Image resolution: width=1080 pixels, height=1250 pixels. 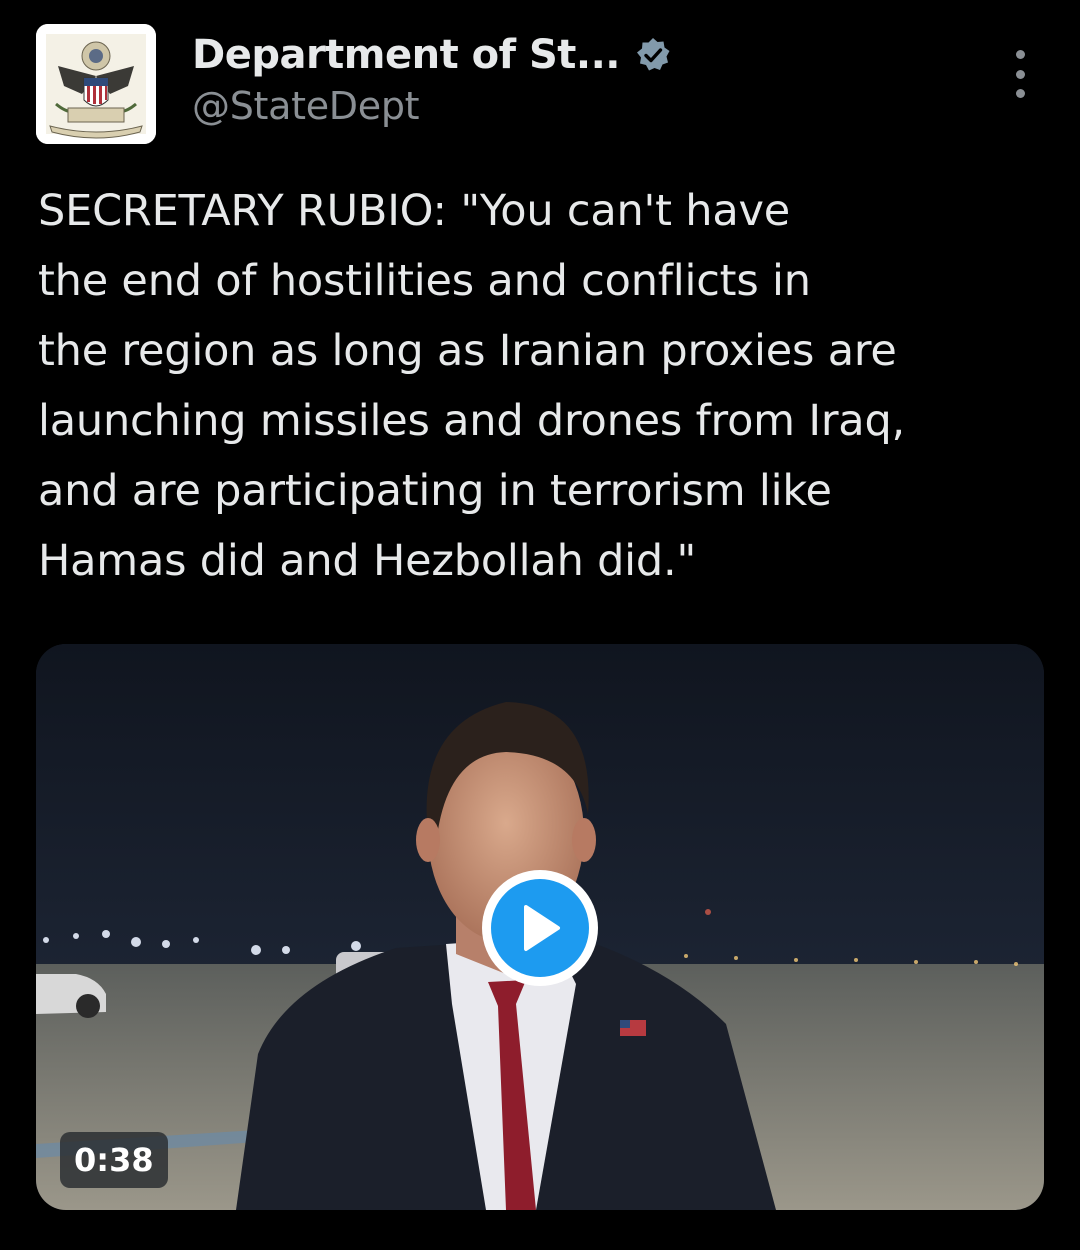 What do you see at coordinates (424, 281) in the screenshot?
I see `tweet-text-line: the end of hostilities and conflicts in` at bounding box center [424, 281].